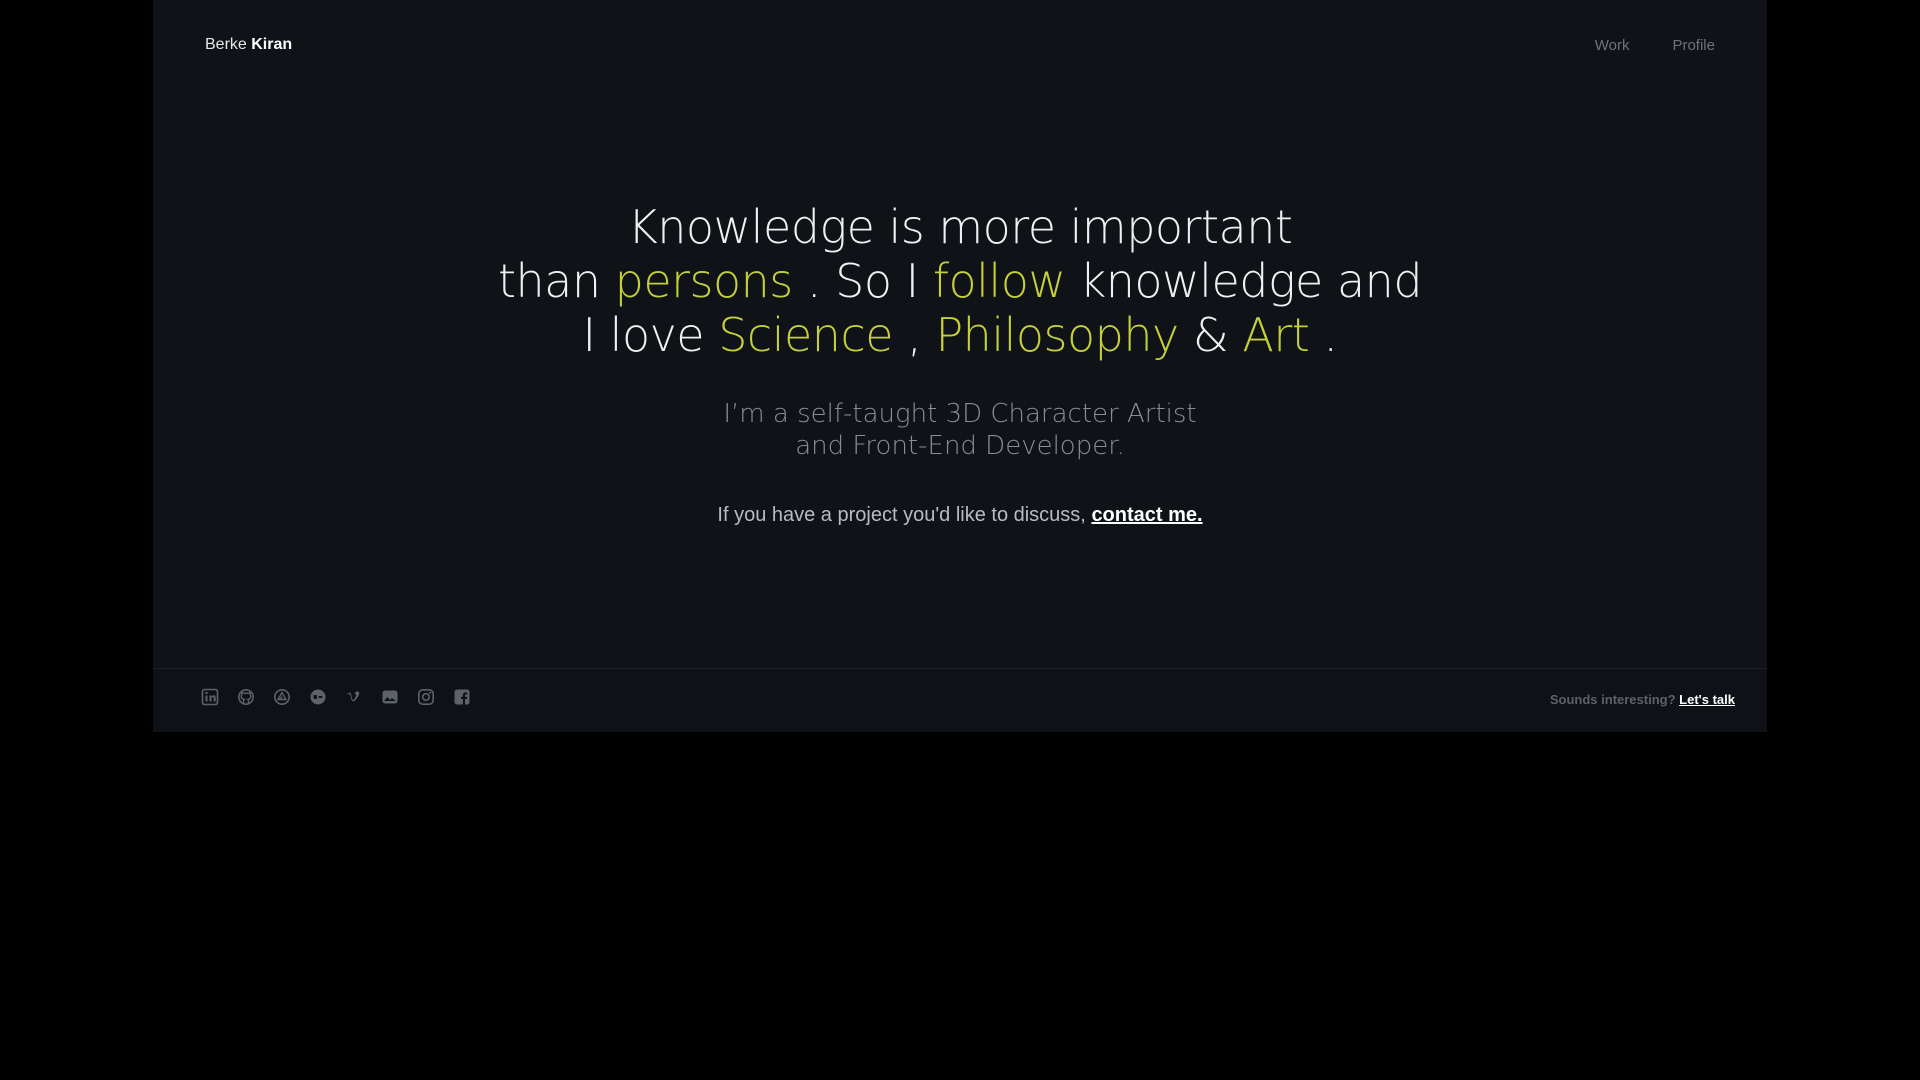 The width and height of the screenshot is (1920, 1080). I want to click on headline-text: I love, so click(643, 335).